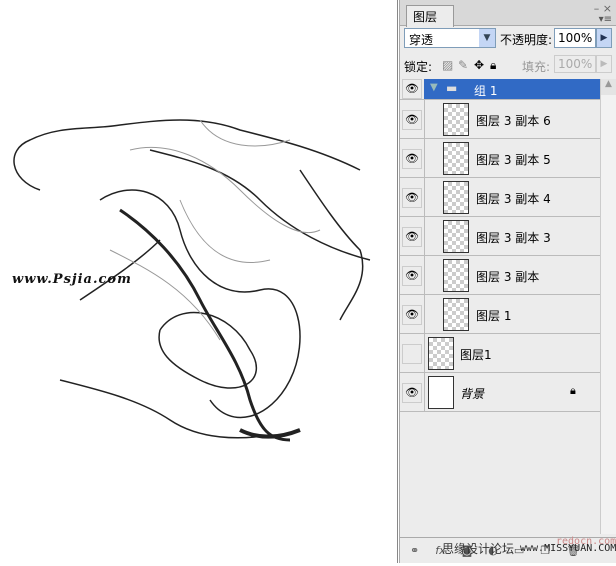 The image size is (616, 566). I want to click on chevron-down-icon: ▼, so click(487, 38).